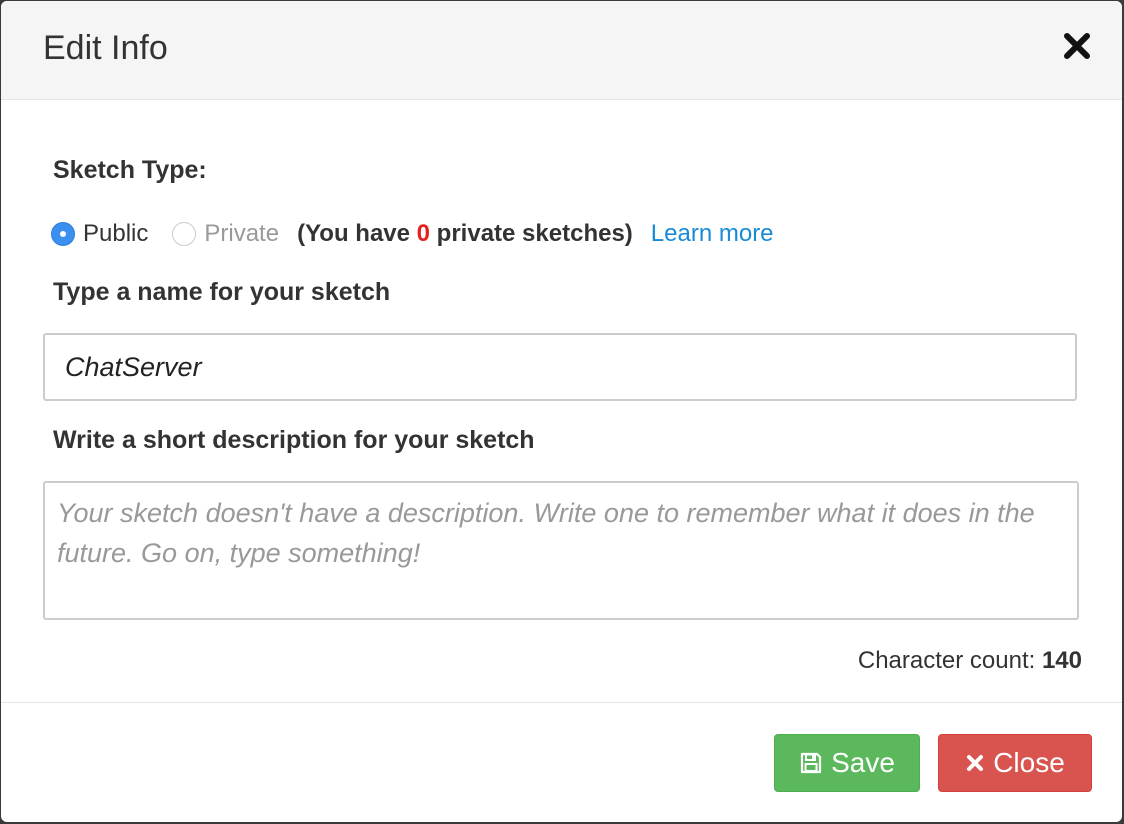 The height and width of the screenshot is (824, 1124). I want to click on public-radio-label: Public, so click(115, 234).